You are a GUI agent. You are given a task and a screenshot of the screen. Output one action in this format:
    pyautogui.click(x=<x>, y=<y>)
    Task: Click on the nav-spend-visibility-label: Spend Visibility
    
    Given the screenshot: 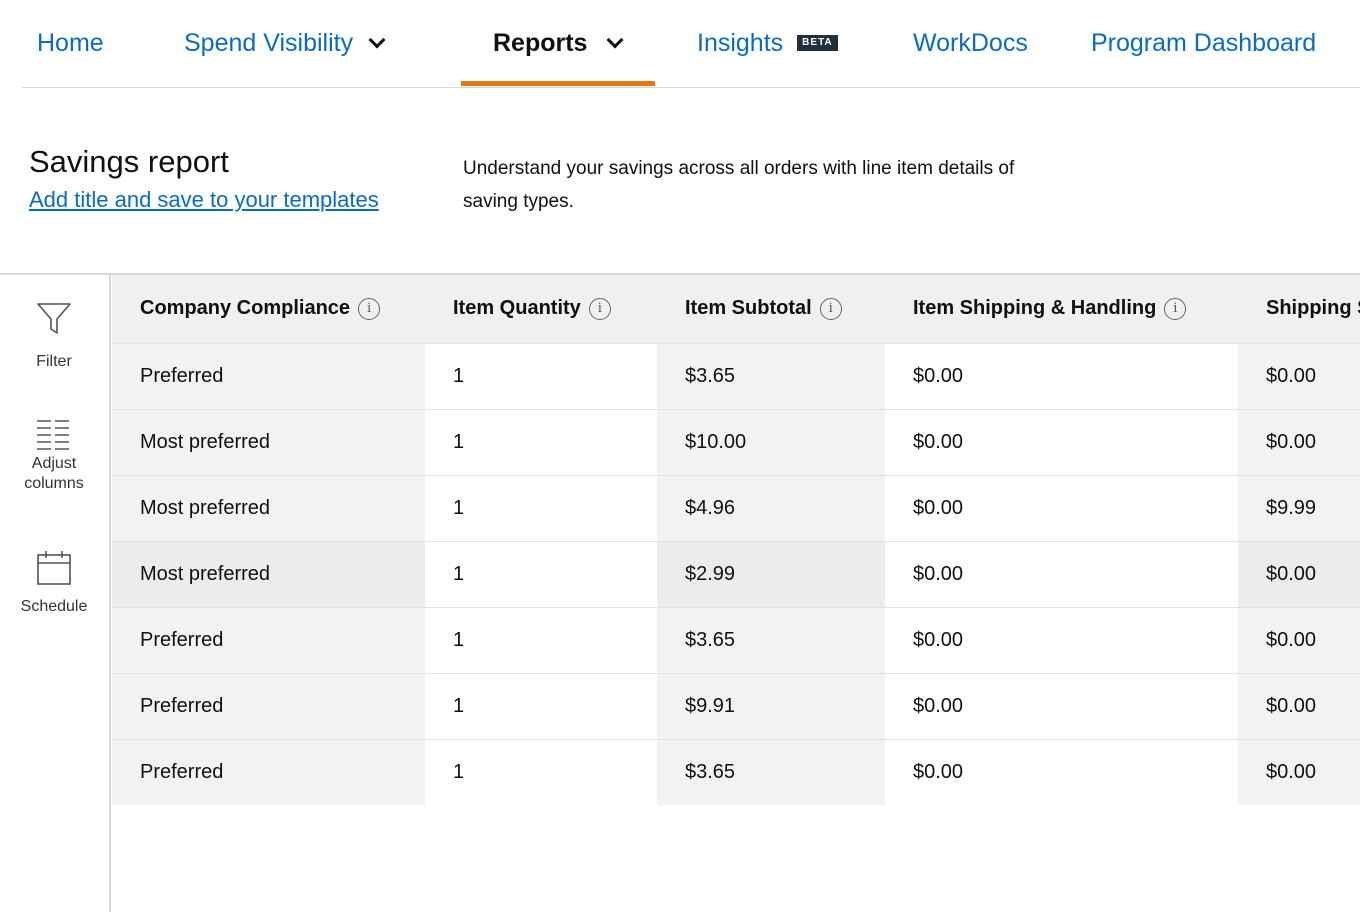 What is the action you would take?
    pyautogui.click(x=269, y=42)
    